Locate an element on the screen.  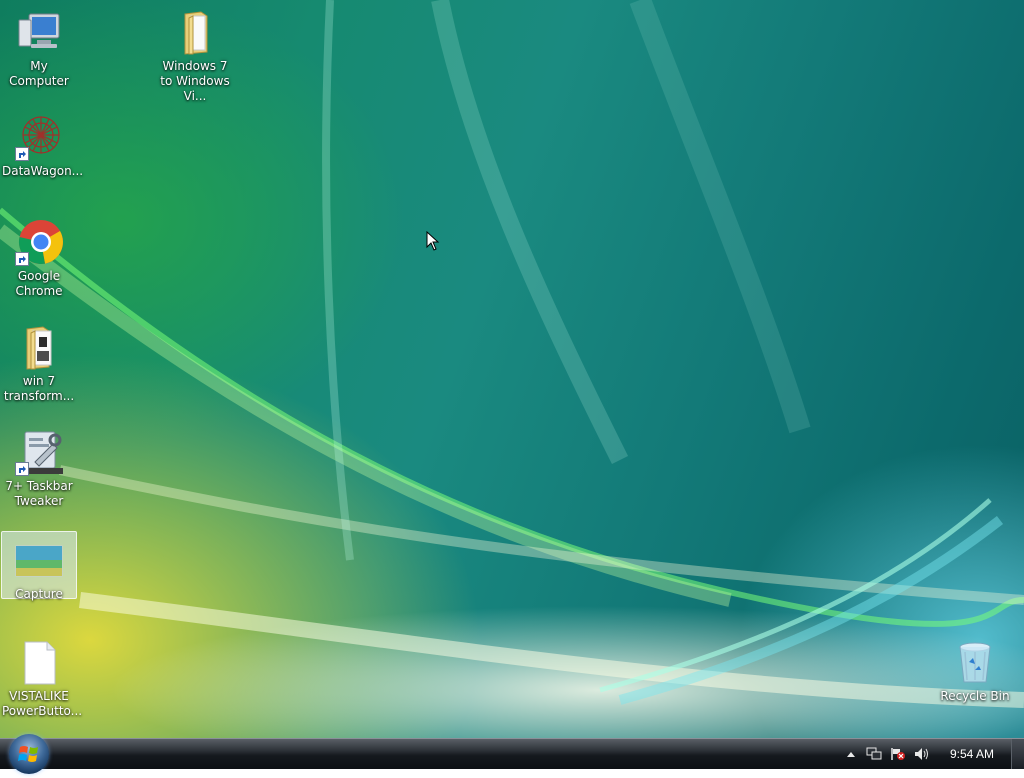
desktop-icon-my-computer: My Computer is located at coordinates (39, 46).